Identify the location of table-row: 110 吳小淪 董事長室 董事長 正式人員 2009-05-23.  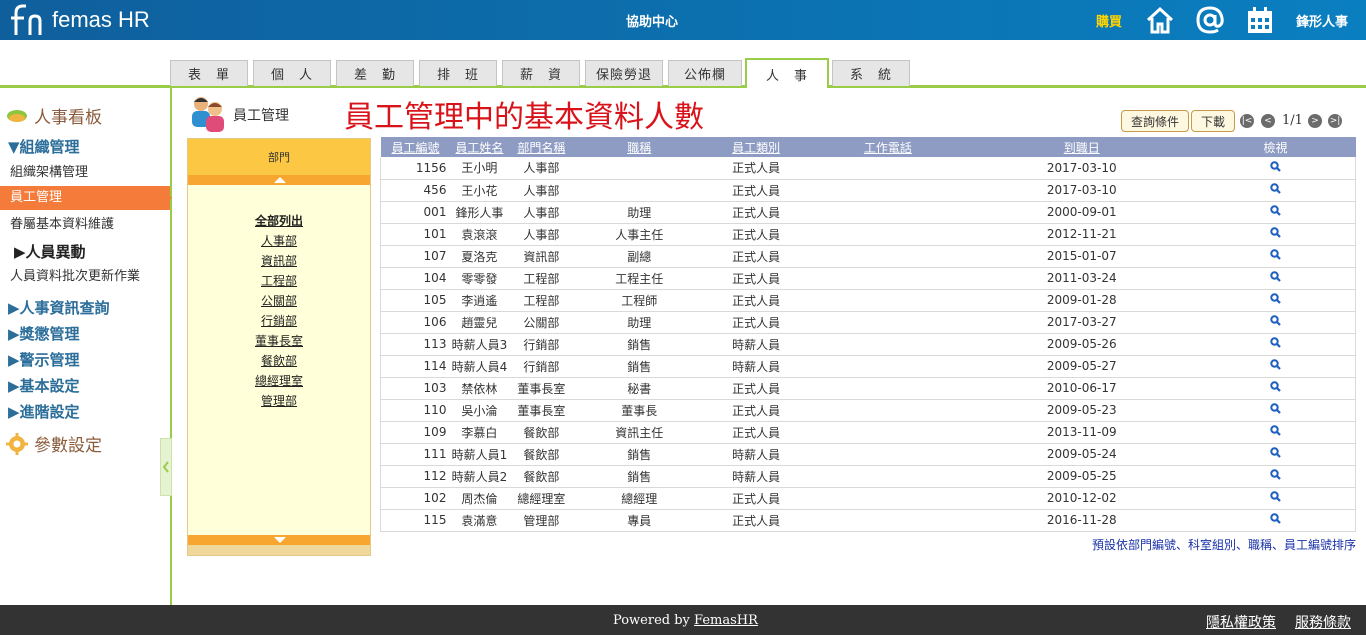
(868, 410).